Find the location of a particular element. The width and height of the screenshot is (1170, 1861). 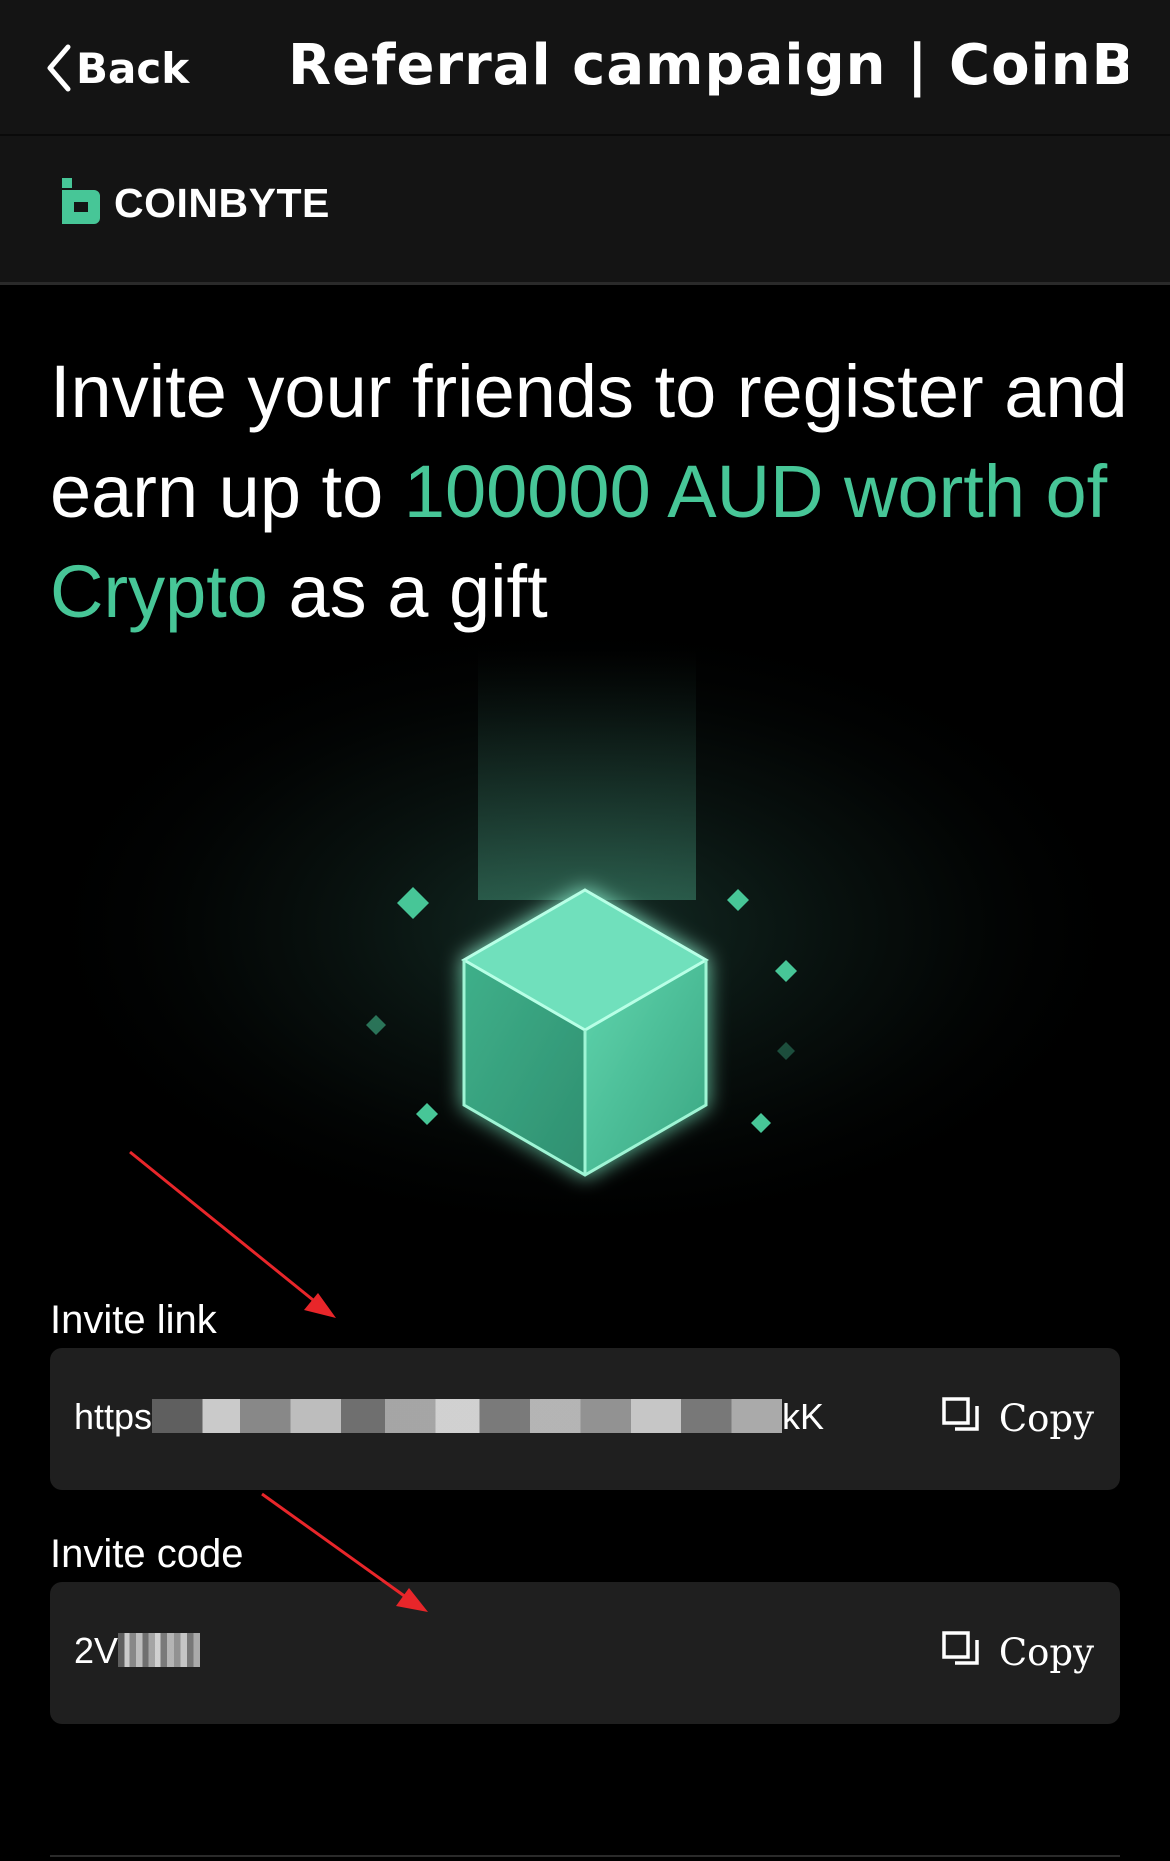

bottom-divider is located at coordinates (585, 1856).